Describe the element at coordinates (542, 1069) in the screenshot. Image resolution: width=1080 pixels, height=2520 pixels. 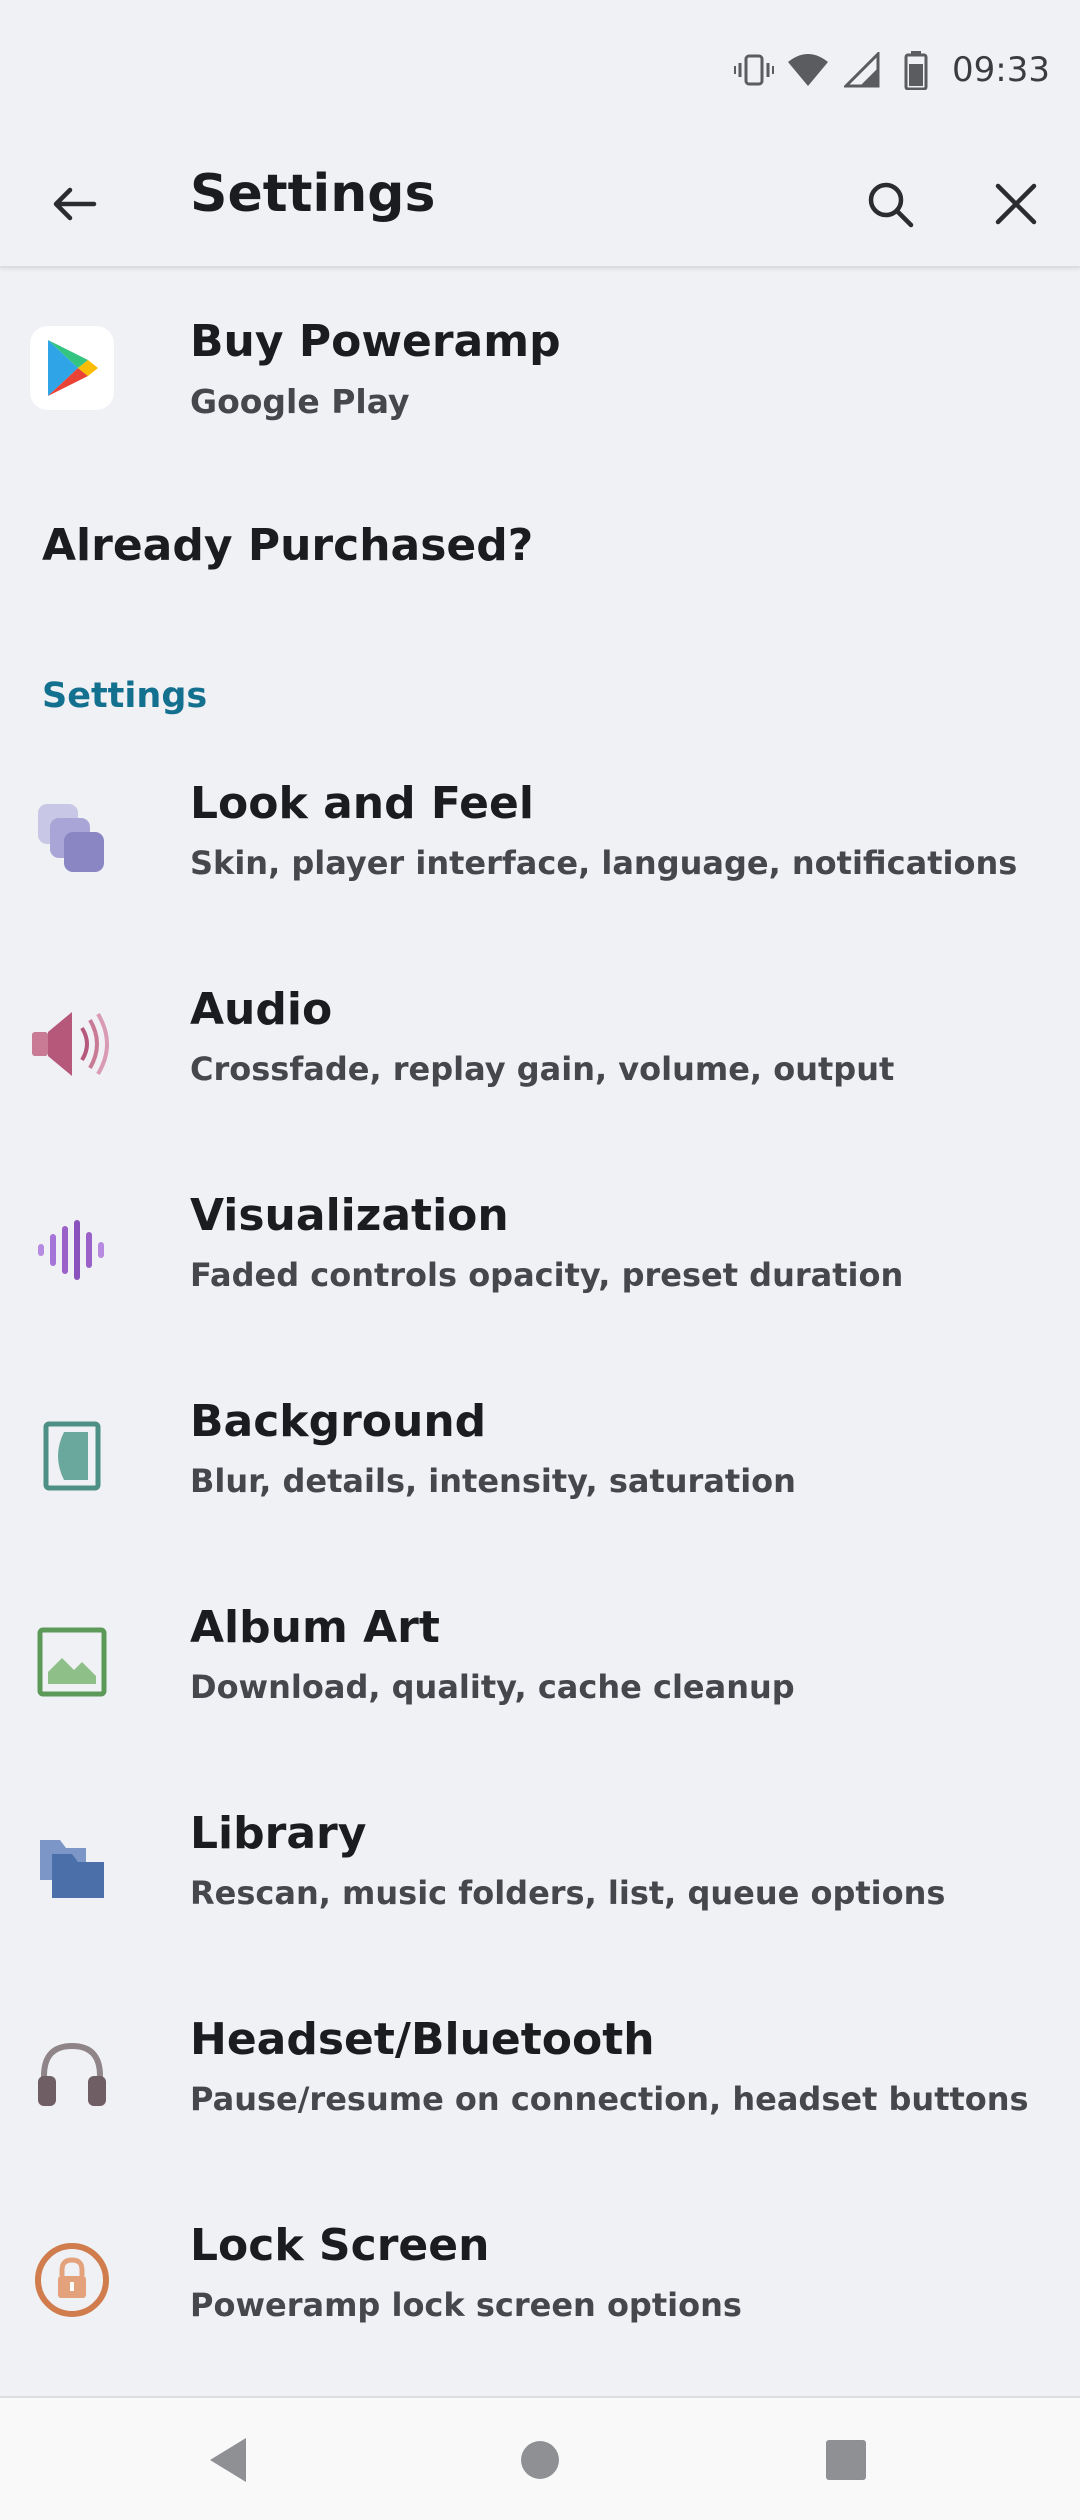
I see `item-subtitle: Crossfade, replay gain, volume, output` at that location.